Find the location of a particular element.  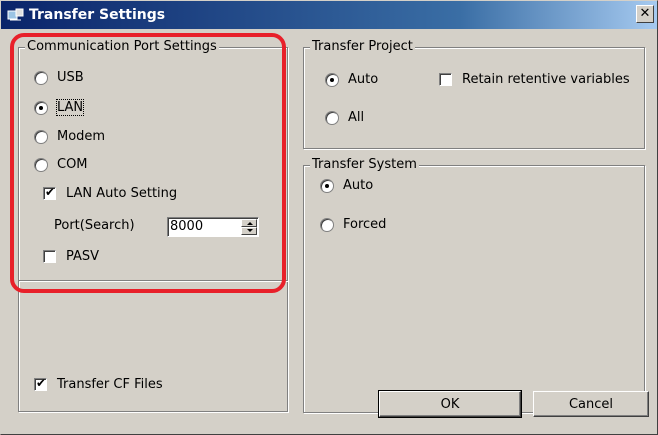

radio-modem: Modem is located at coordinates (69, 136).